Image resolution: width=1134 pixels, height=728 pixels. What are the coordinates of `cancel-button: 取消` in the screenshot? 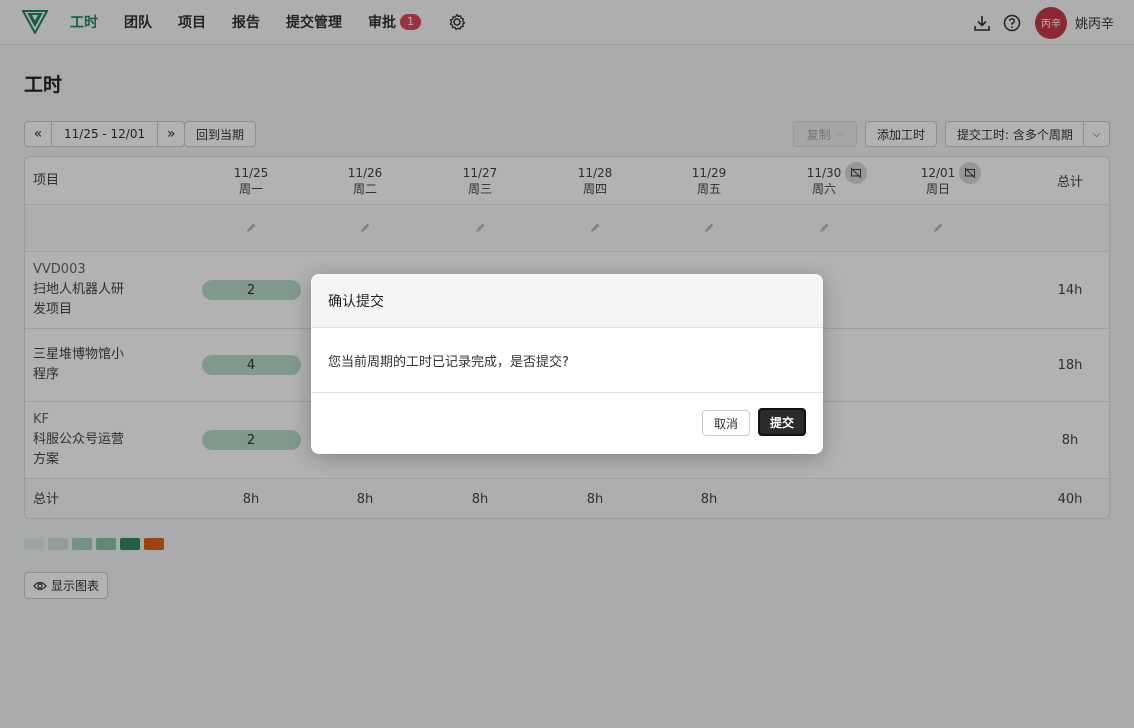 It's located at (726, 423).